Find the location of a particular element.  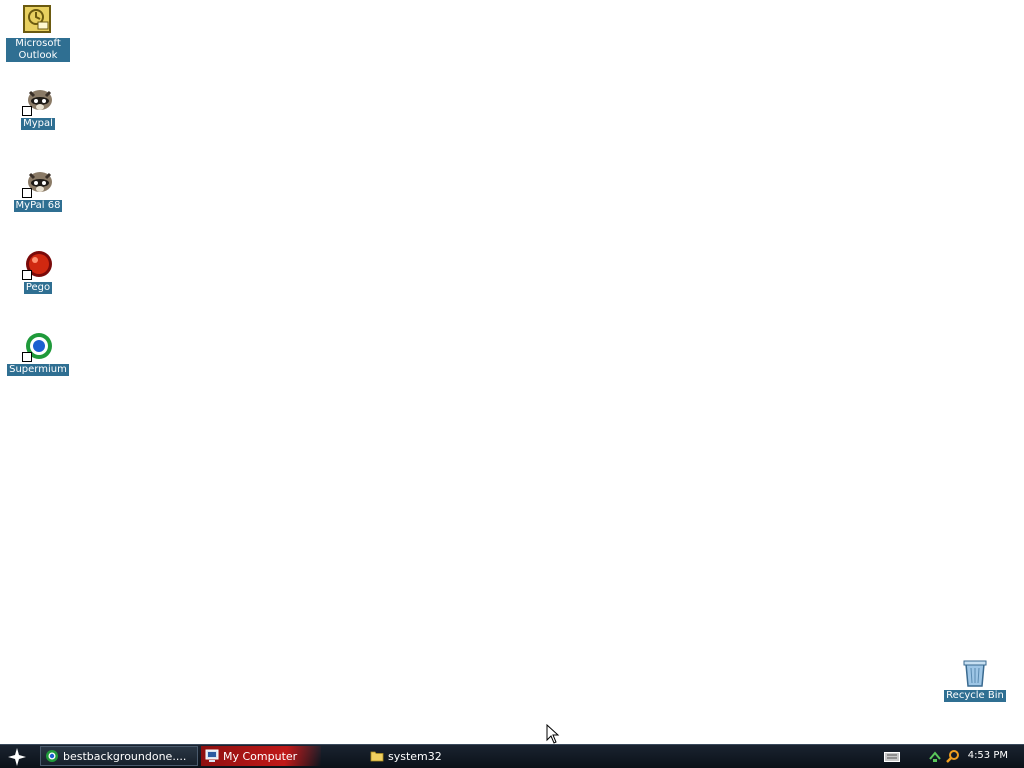

taskbar-button-system32: system32 is located at coordinates (426, 756).